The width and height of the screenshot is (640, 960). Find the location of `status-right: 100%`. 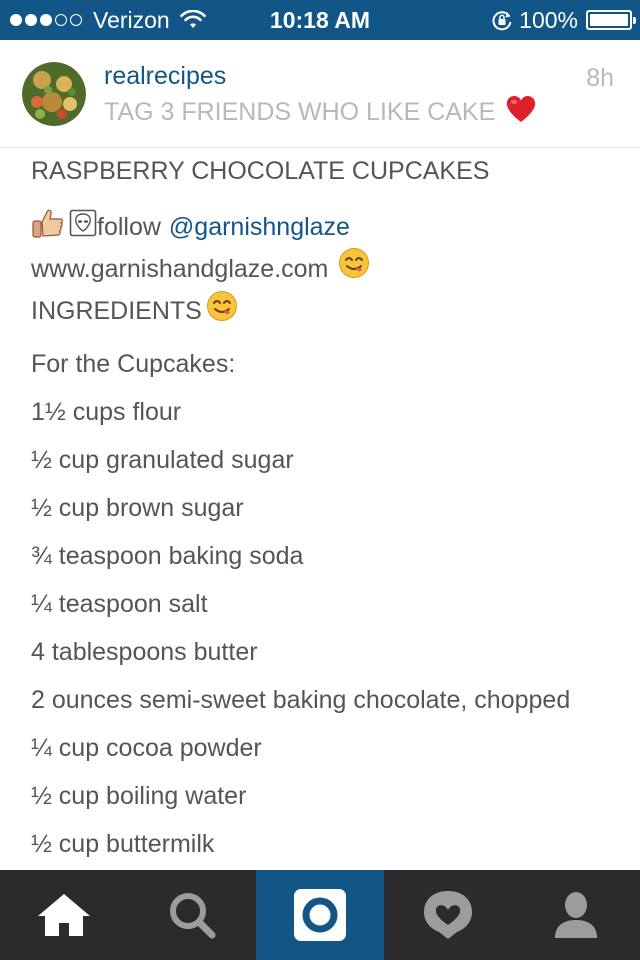

status-right: 100% is located at coordinates (563, 20).